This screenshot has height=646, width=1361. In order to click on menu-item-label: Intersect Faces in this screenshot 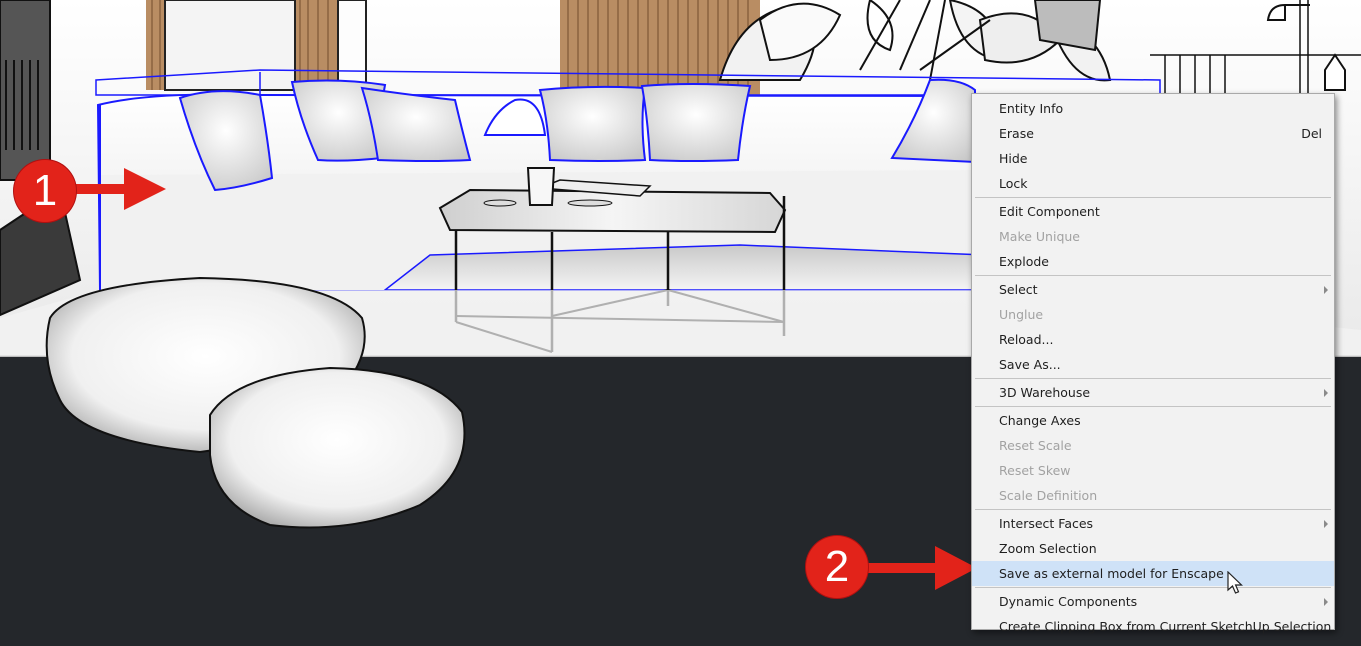, I will do `click(1046, 523)`.